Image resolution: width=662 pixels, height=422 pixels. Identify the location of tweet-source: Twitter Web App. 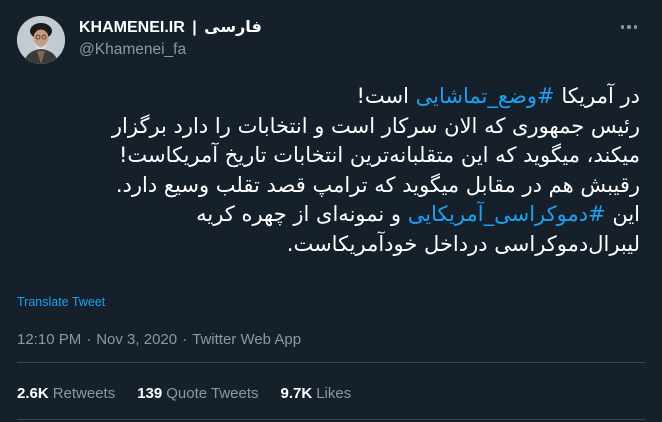
(246, 339).